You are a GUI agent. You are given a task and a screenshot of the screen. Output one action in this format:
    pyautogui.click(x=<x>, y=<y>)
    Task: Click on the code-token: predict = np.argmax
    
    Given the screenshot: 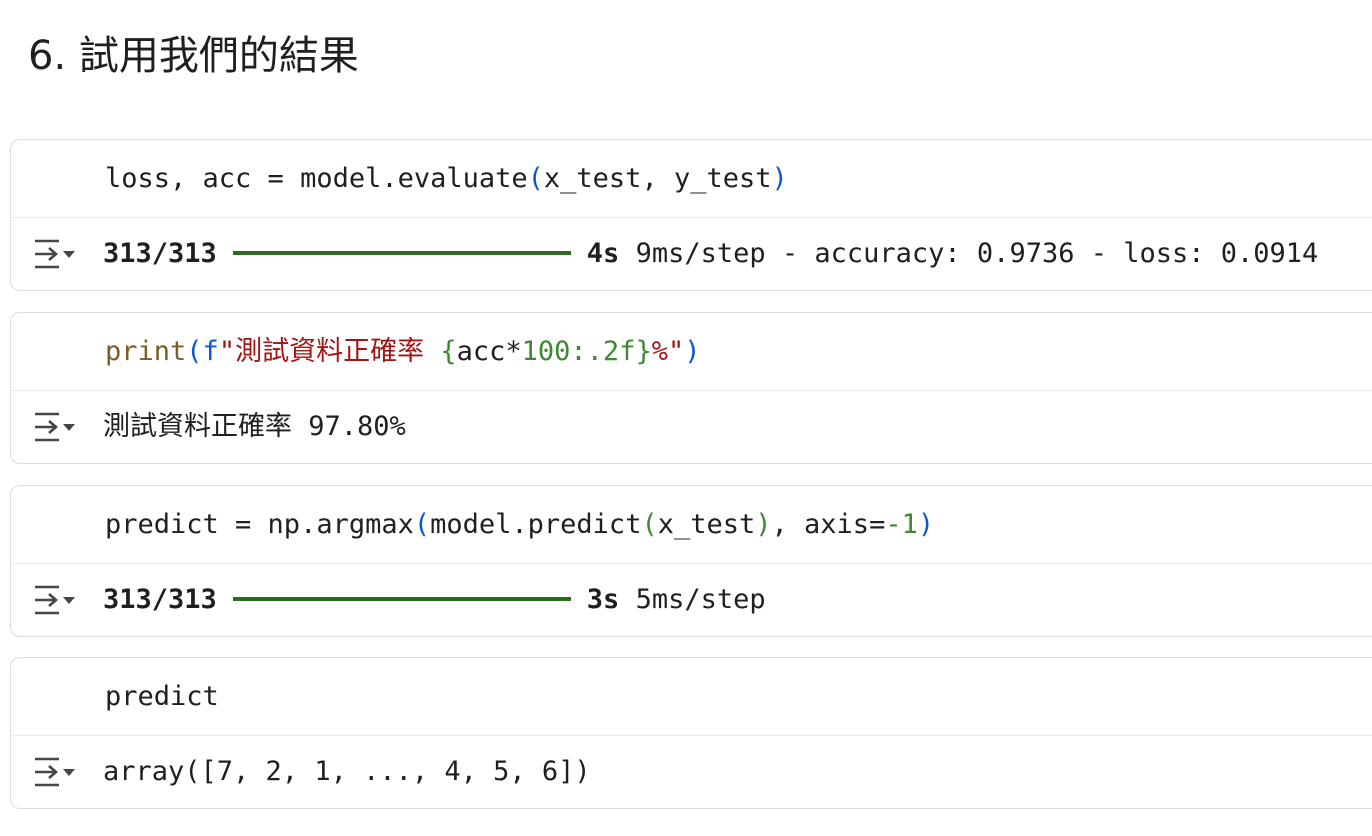 What is the action you would take?
    pyautogui.click(x=259, y=524)
    